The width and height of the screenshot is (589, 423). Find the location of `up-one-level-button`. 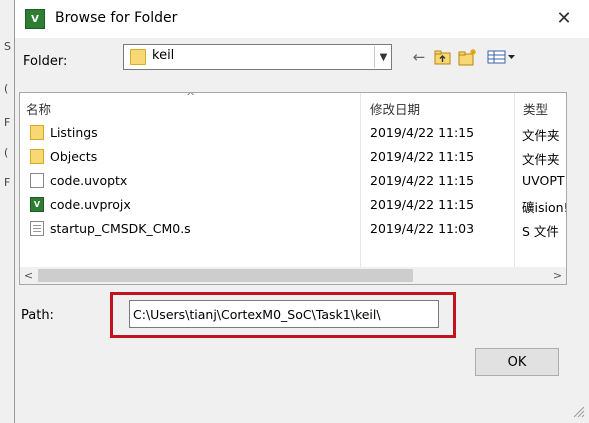

up-one-level-button is located at coordinates (443, 57).